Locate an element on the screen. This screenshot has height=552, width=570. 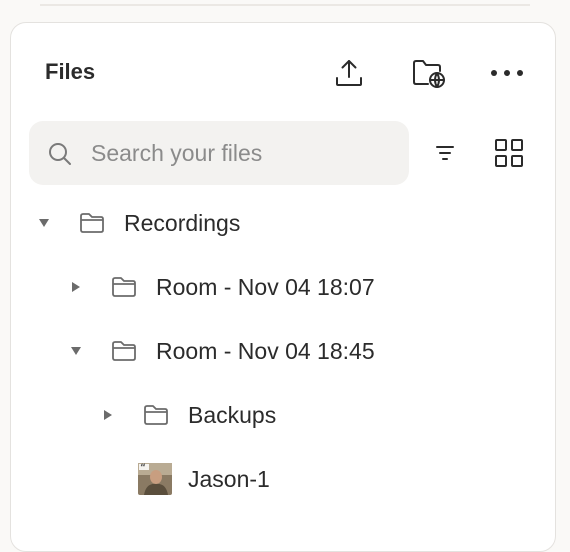
upload-button is located at coordinates (349, 73).